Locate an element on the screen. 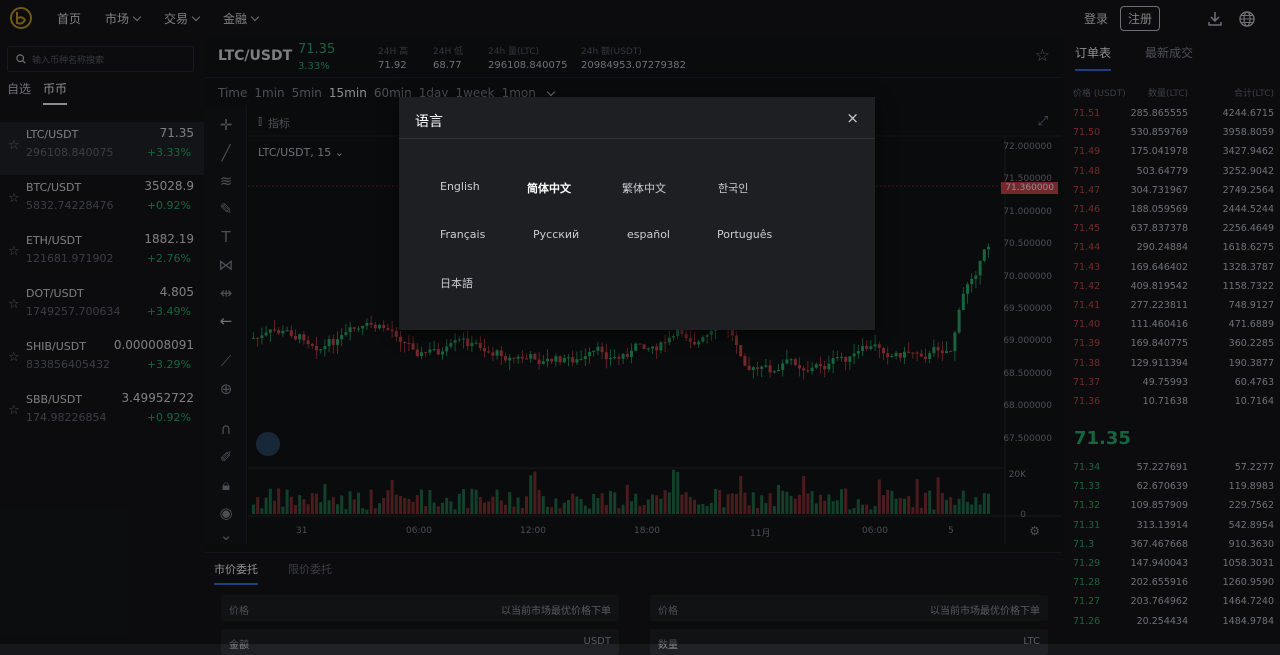 This screenshot has height=655, width=1280. language-option-0: English is located at coordinates (460, 186).